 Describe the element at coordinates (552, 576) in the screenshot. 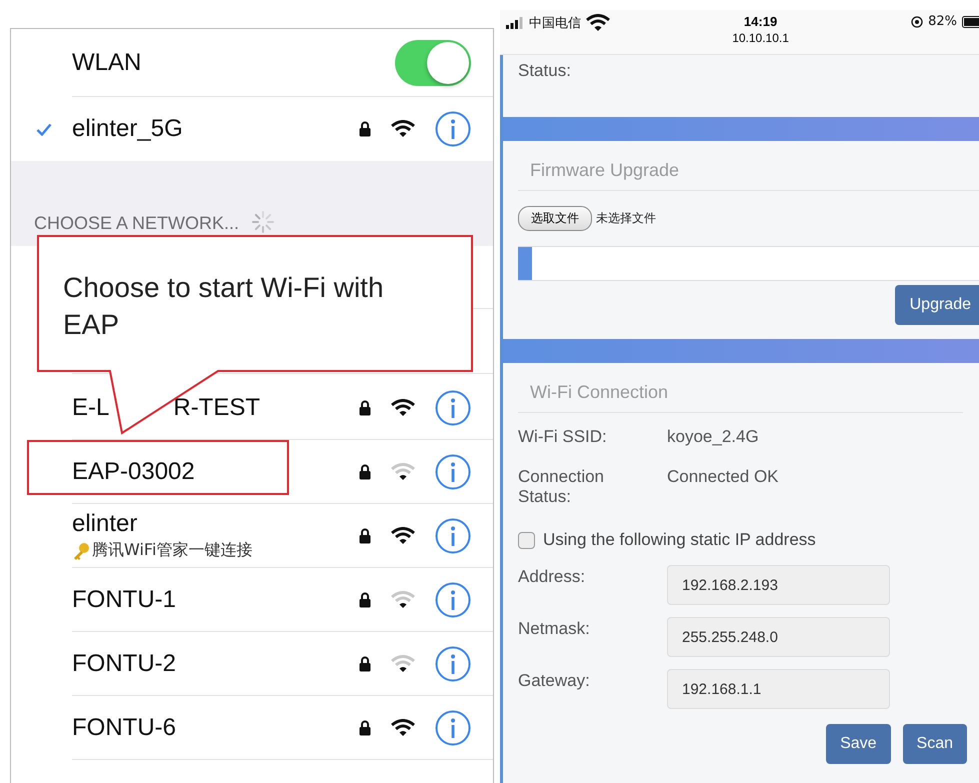

I see `field-label: Address:` at that location.